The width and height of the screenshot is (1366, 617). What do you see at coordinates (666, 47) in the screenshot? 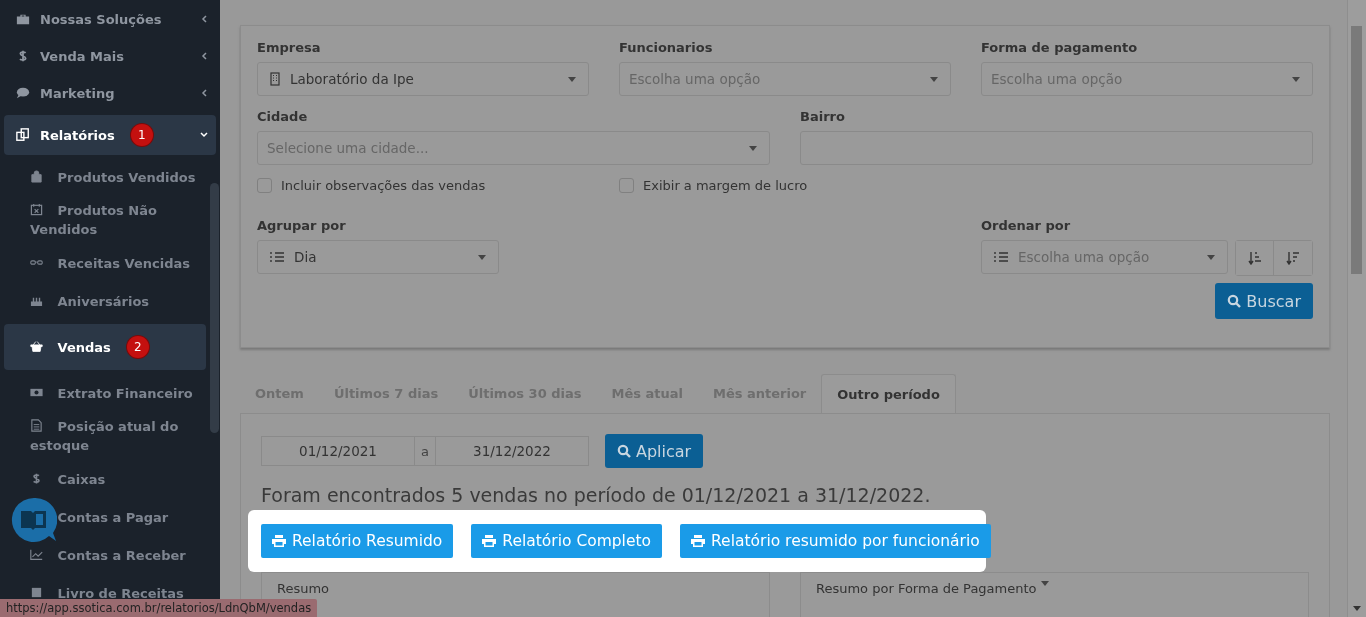
I see `field-label: Funcionarios` at bounding box center [666, 47].